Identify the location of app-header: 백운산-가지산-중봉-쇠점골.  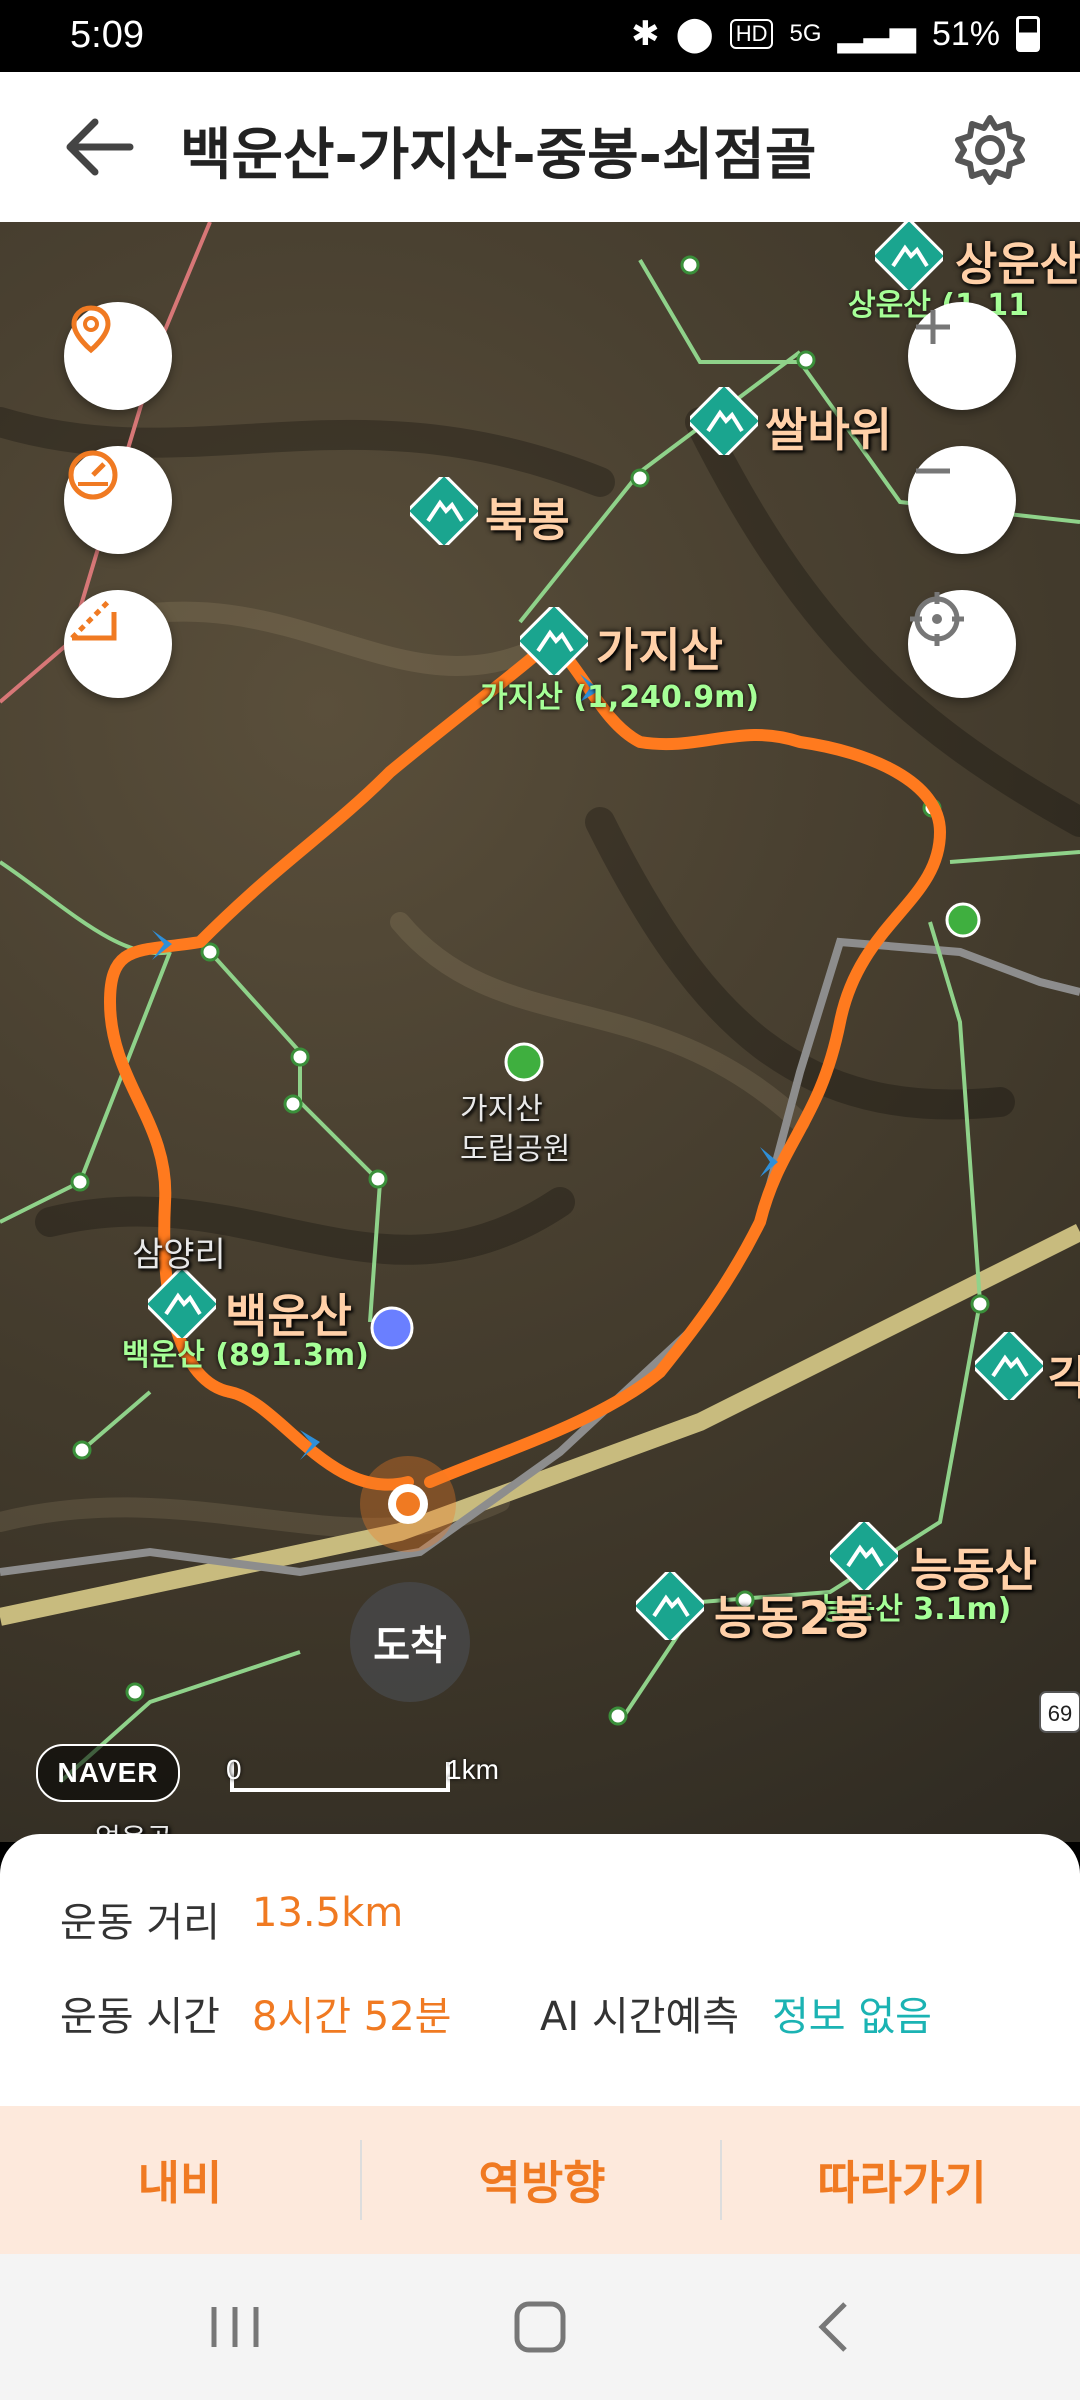
(540, 148).